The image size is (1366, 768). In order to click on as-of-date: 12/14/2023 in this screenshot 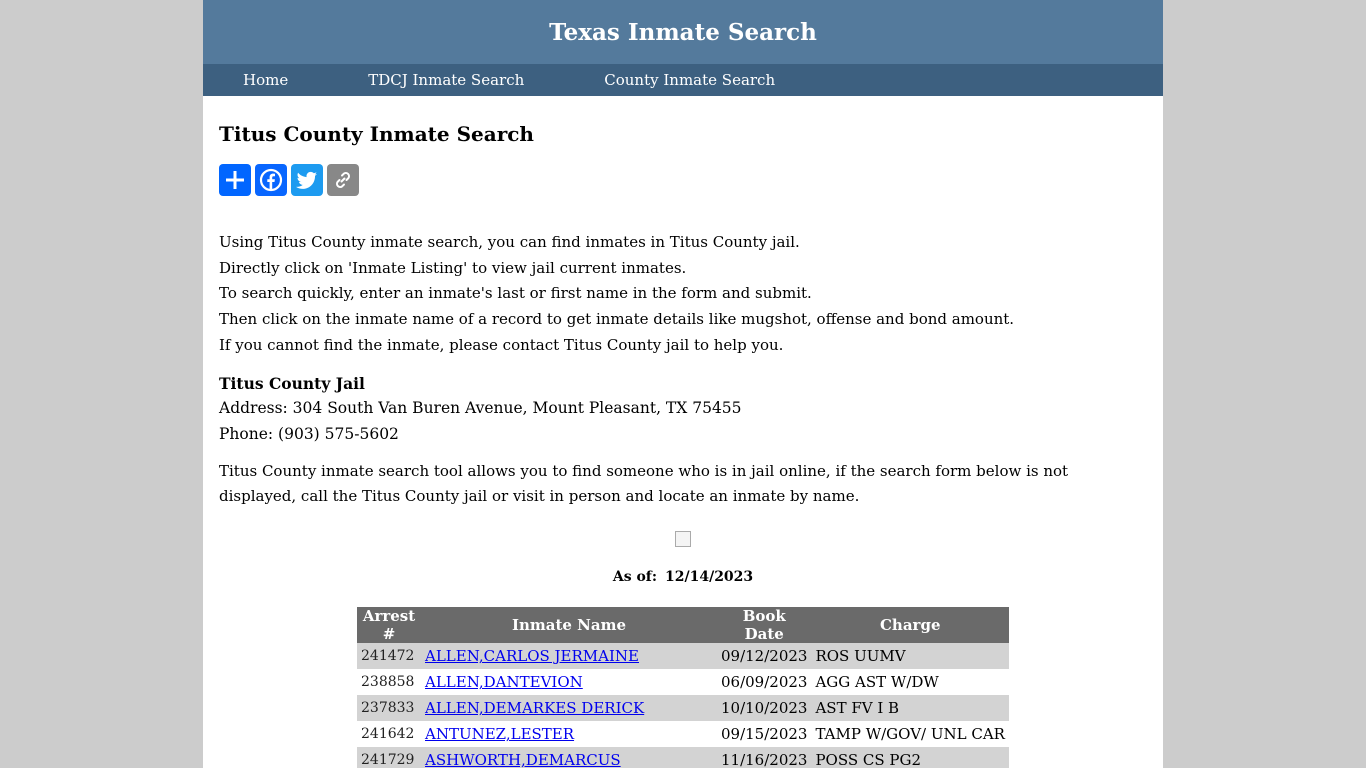, I will do `click(709, 577)`.